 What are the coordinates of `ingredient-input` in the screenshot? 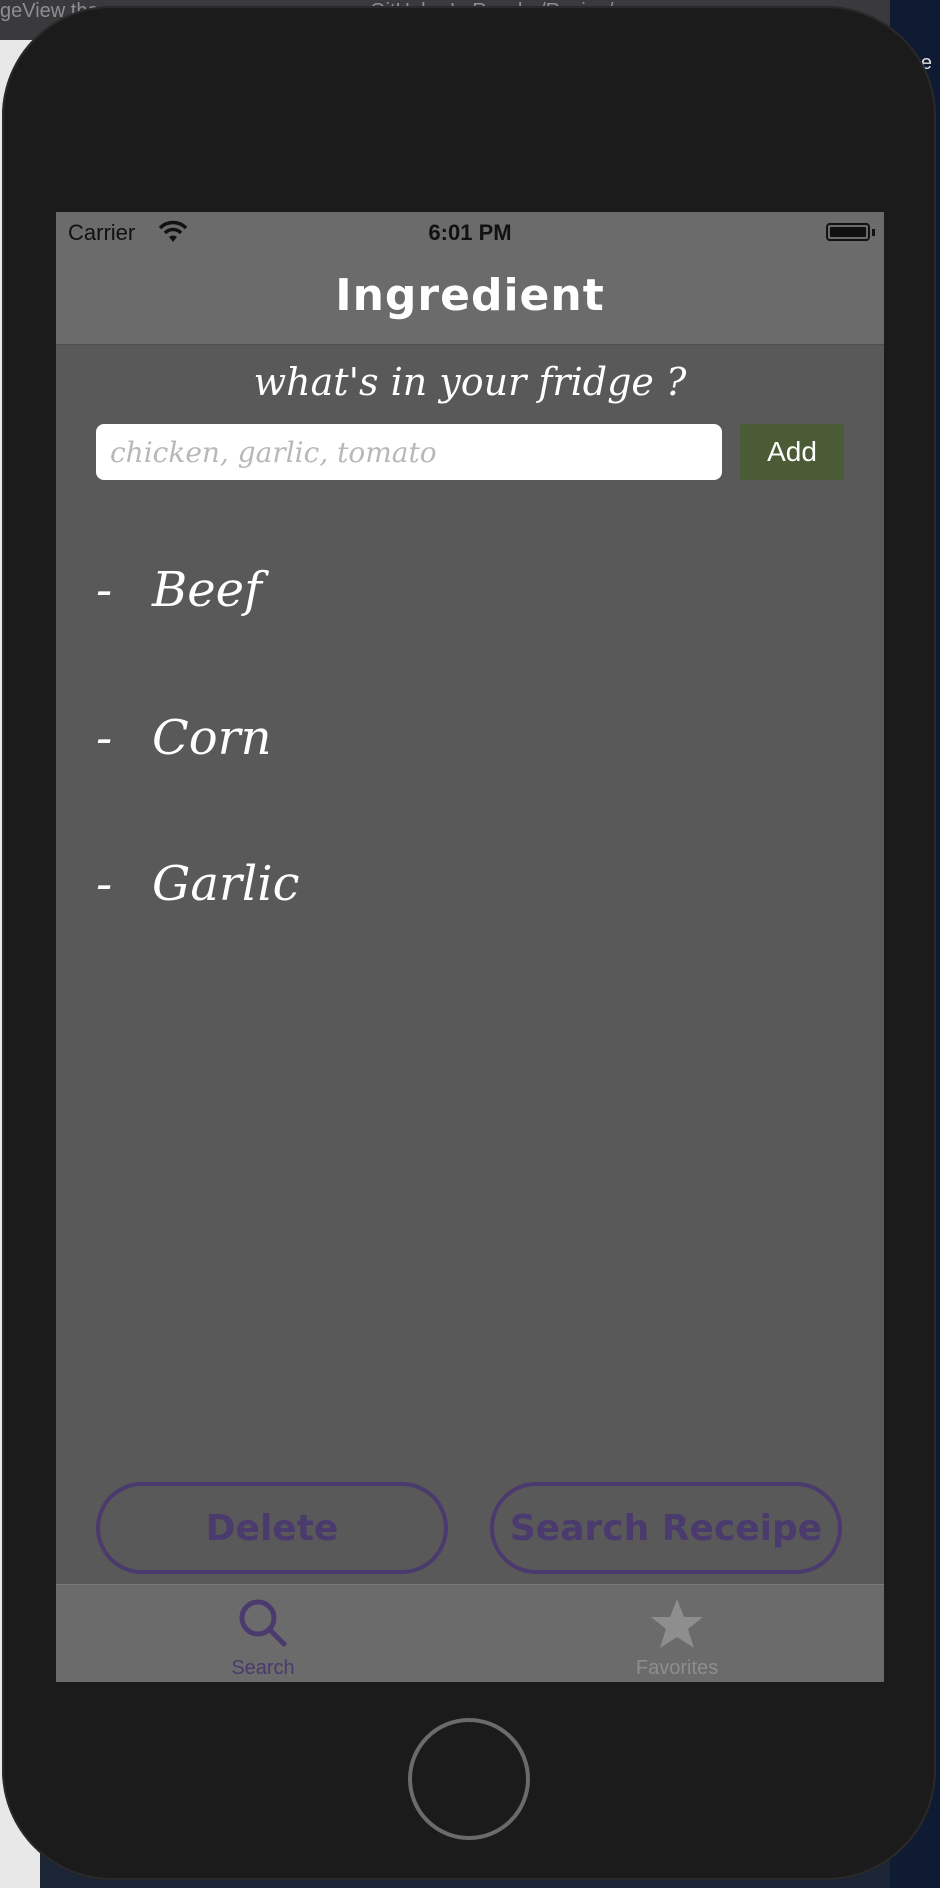 It's located at (409, 452).